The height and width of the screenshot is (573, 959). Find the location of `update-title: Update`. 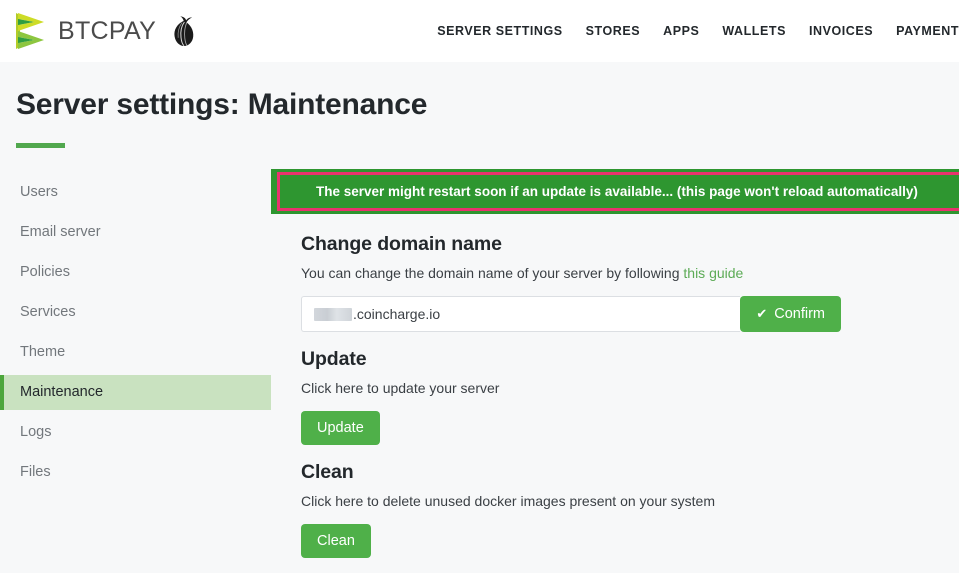

update-title: Update is located at coordinates (334, 359).